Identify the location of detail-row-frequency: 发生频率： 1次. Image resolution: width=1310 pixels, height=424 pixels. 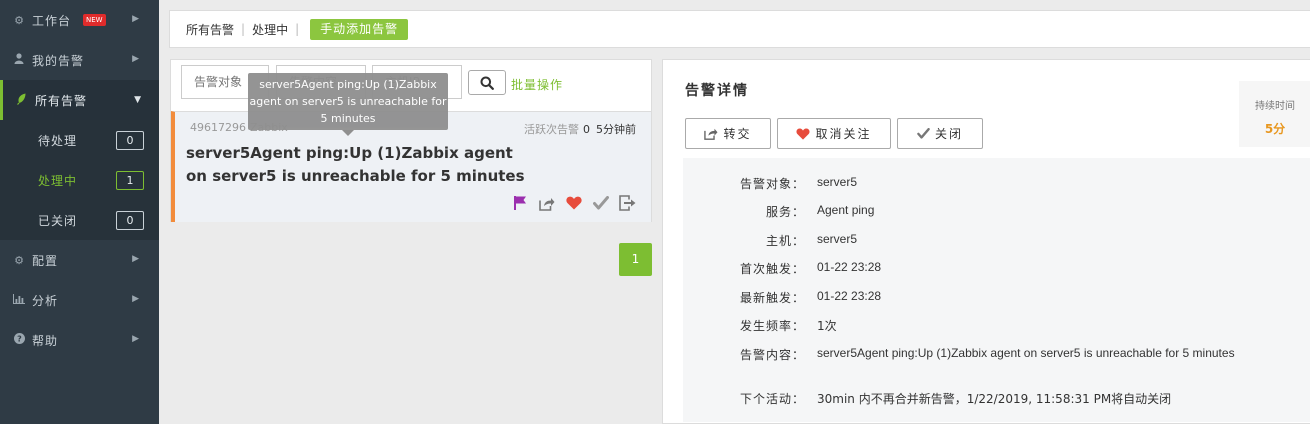
(996, 327).